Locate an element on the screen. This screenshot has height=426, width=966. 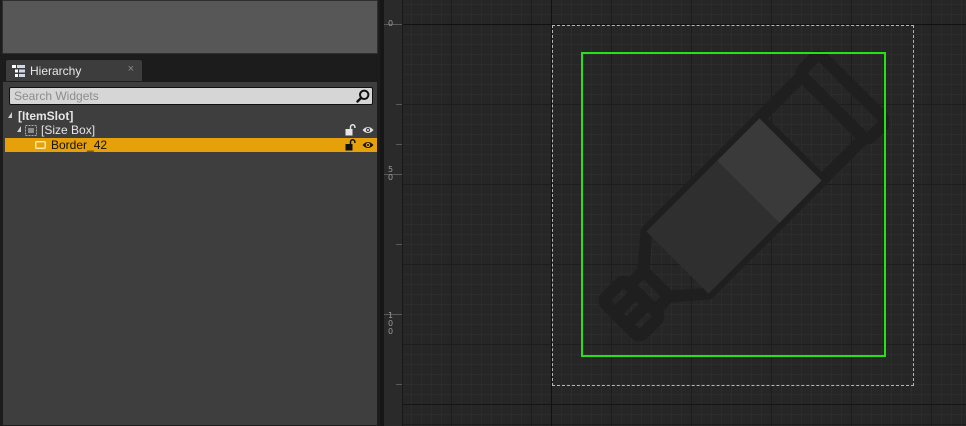
tree-row-label: [Size Box] is located at coordinates (68, 130).